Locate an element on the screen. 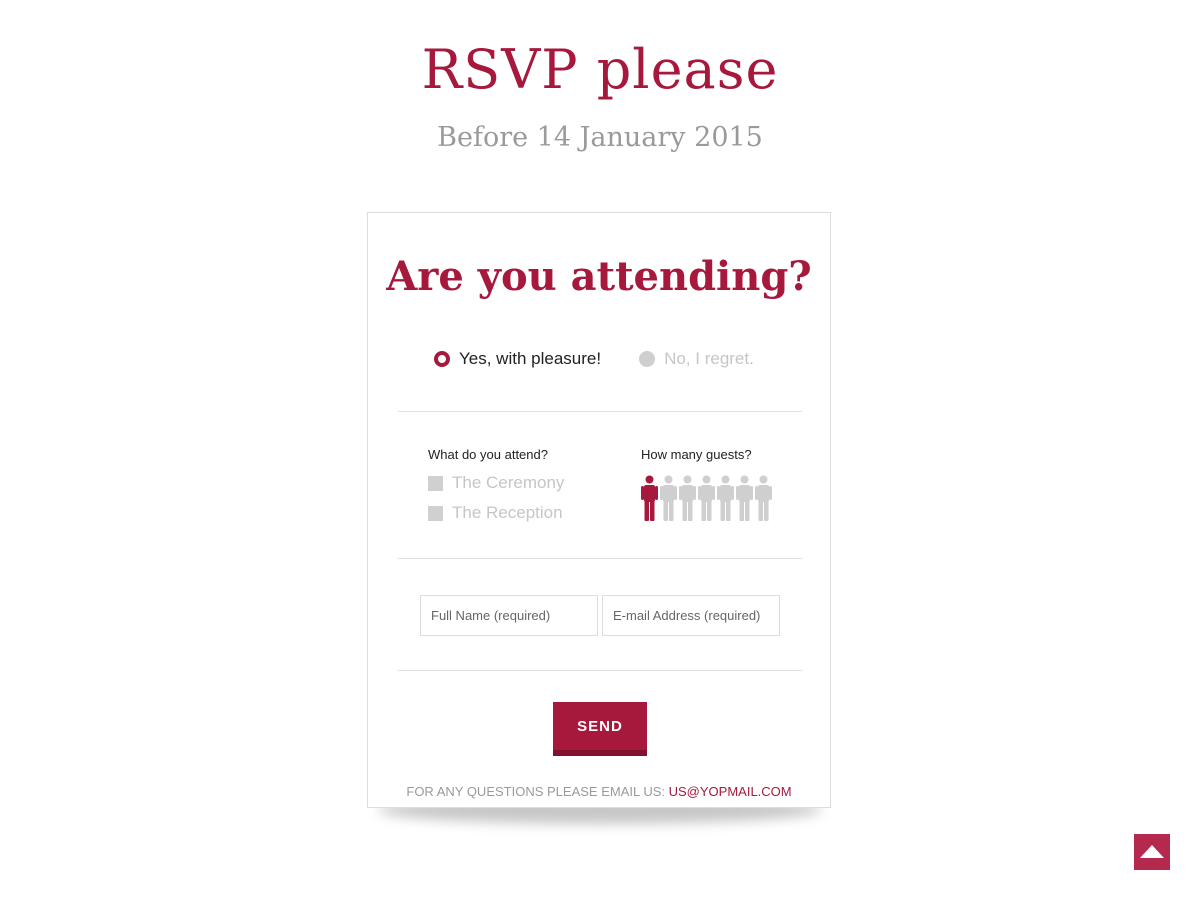 This screenshot has height=900, width=1200. attending-yes-label: Yes, with pleasure! is located at coordinates (530, 358).